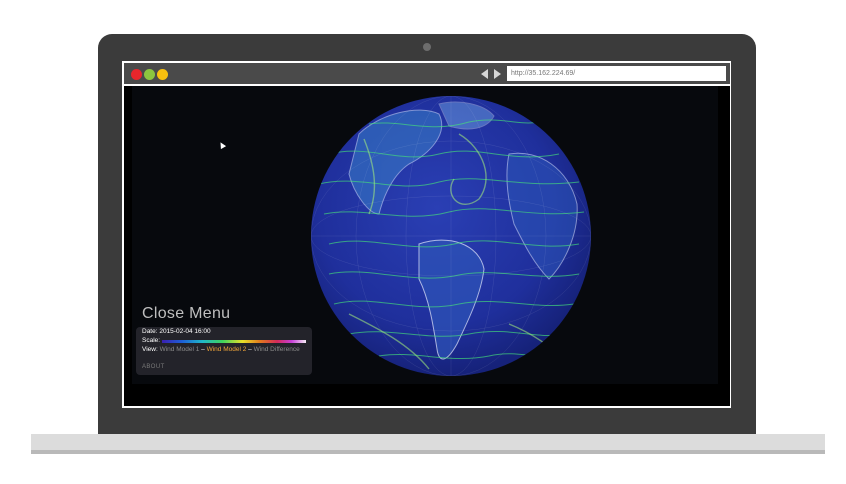 This screenshot has height=484, width=846. Describe the element at coordinates (227, 349) in the screenshot. I see `view-option-wind-model-2: Wind Model 2` at that location.